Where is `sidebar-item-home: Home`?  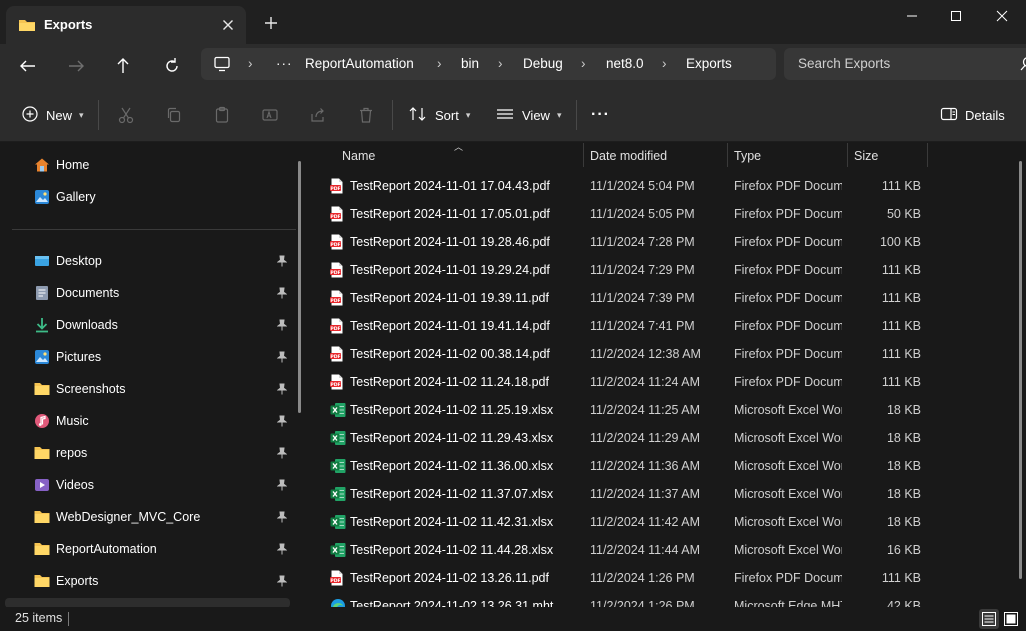
sidebar-item-home: Home is located at coordinates (145, 165).